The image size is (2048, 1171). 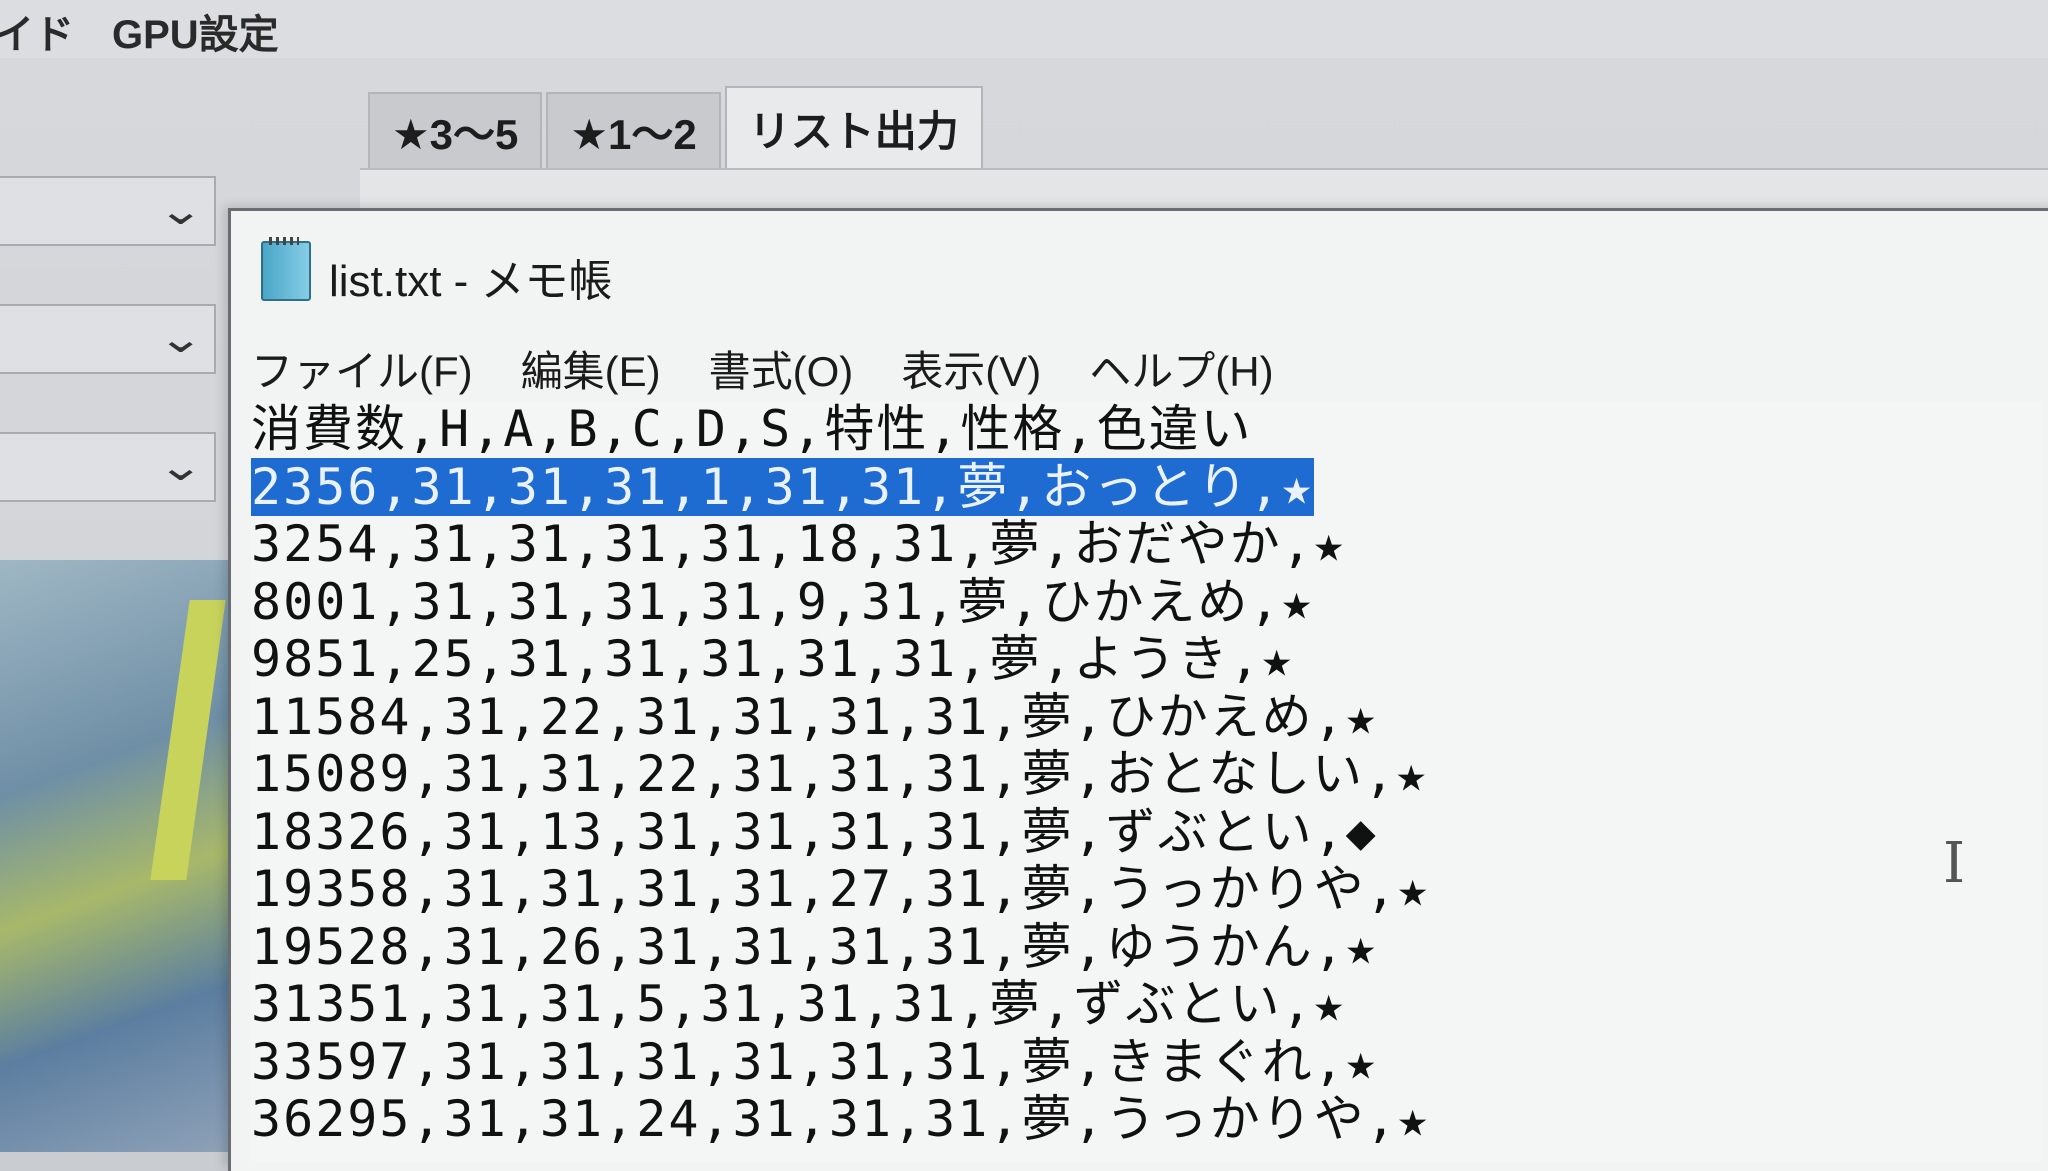 I want to click on bg-menu-guide: イド, so click(x=37, y=31).